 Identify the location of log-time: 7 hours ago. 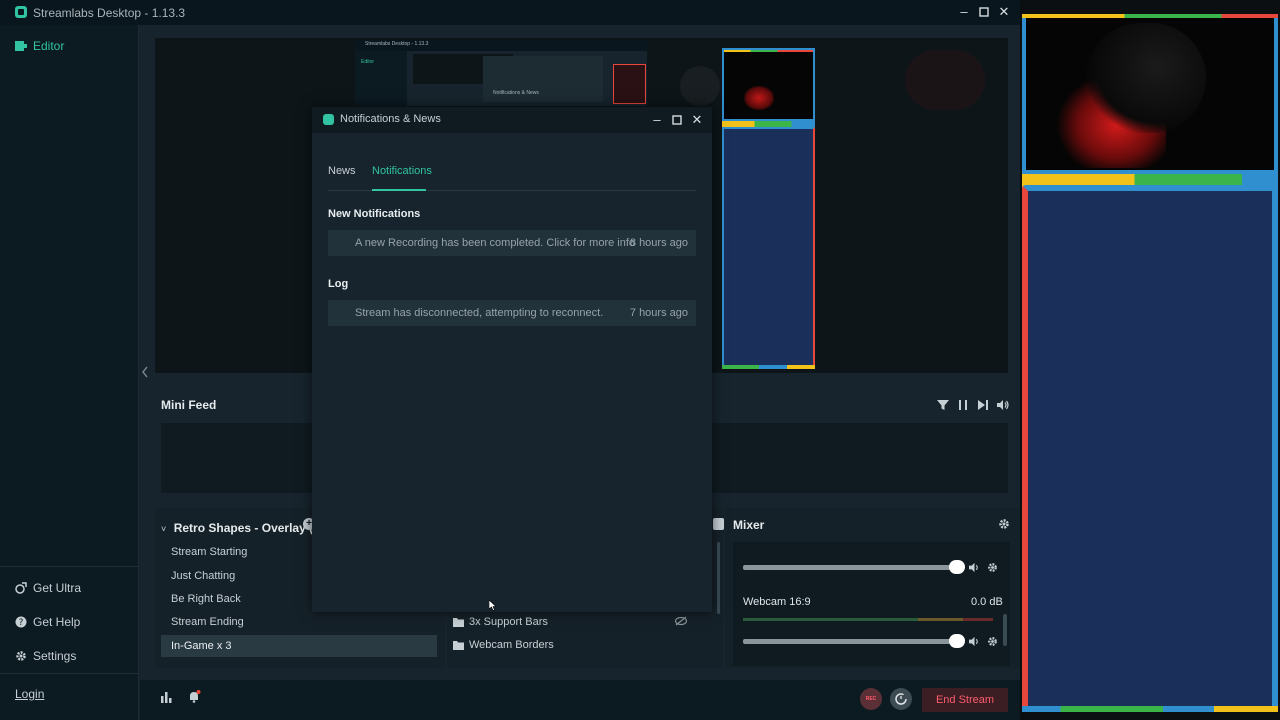
(658, 313).